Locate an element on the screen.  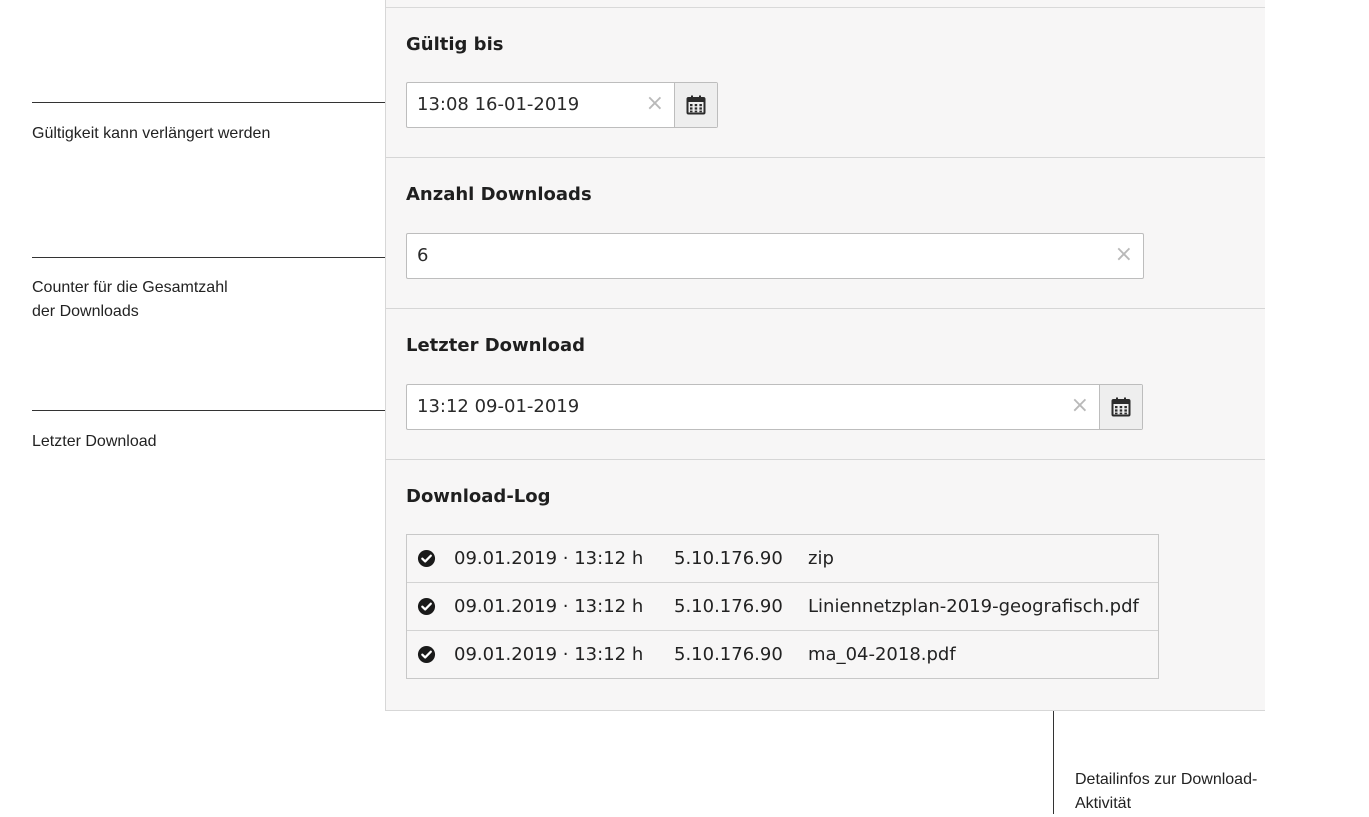
last-download-input: 13:12 09-01-2019 × is located at coordinates (753, 407).